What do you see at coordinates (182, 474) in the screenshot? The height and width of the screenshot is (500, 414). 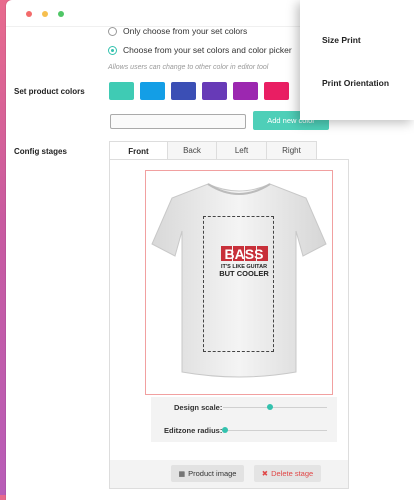 I see `grid-icon: ▦` at bounding box center [182, 474].